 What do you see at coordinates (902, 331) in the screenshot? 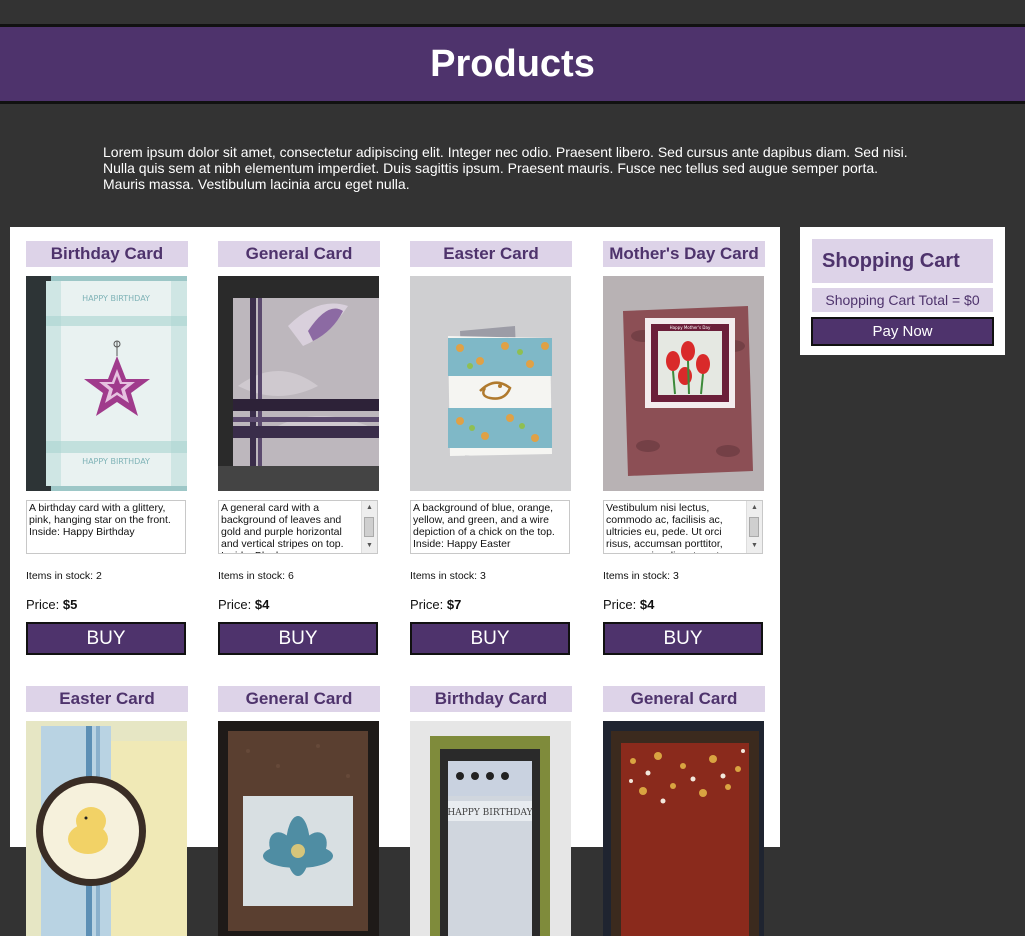
I see `pay-now-button: Pay Now` at bounding box center [902, 331].